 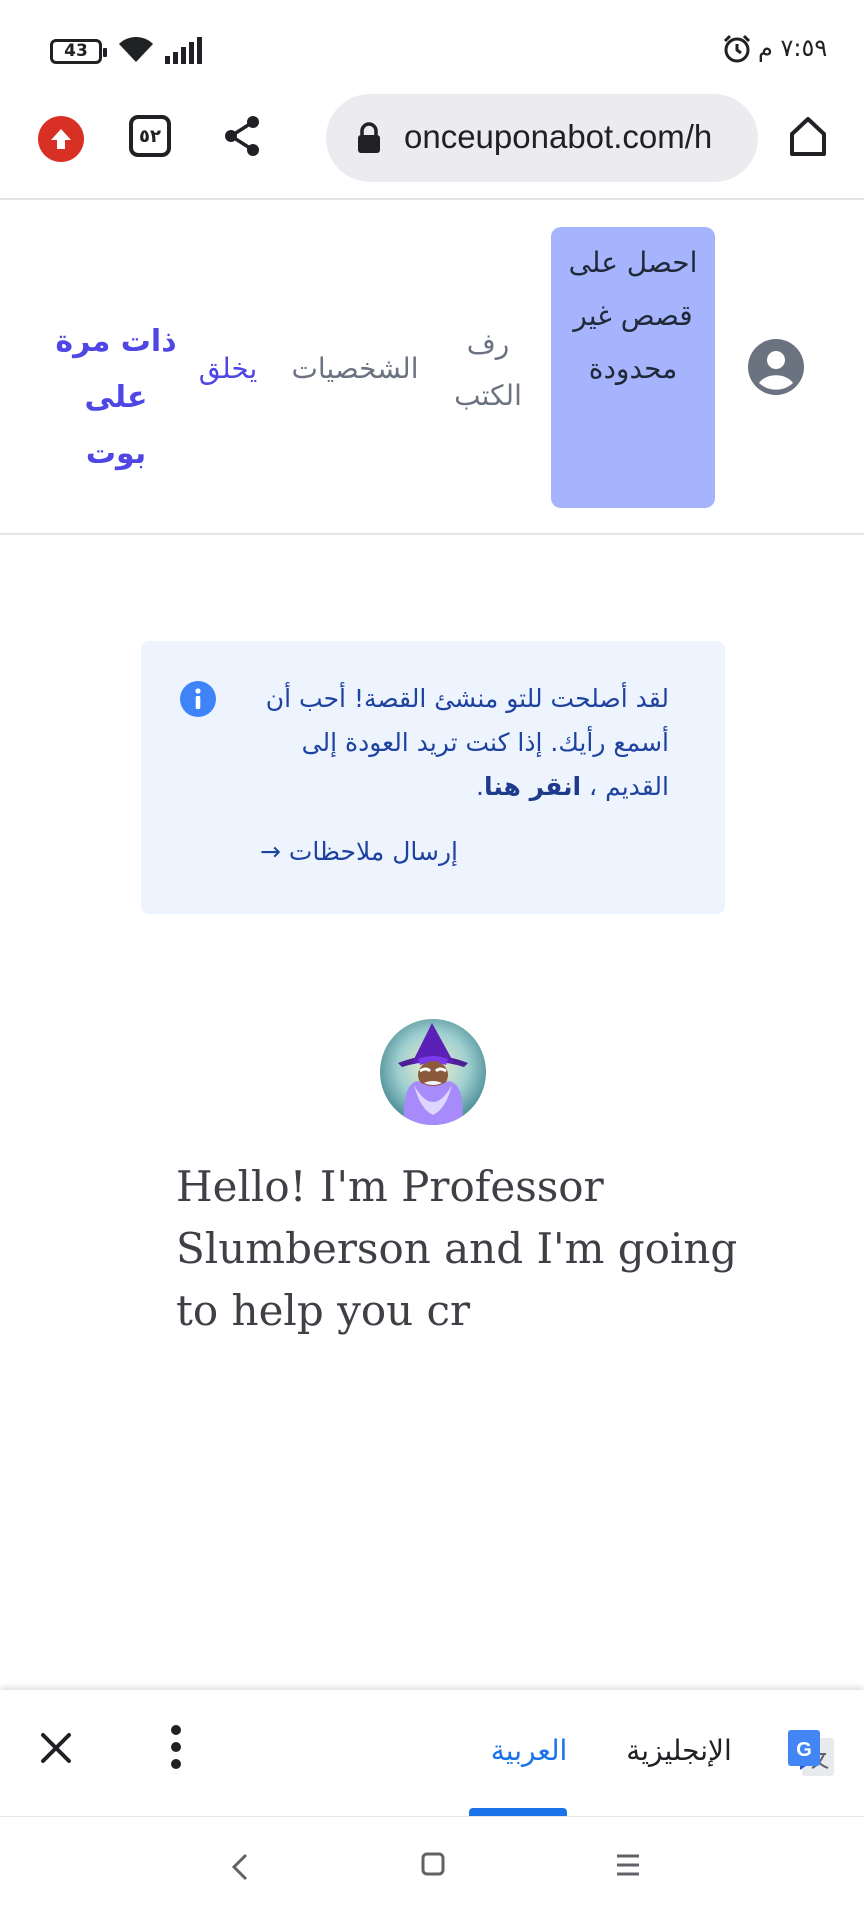 What do you see at coordinates (240, 1867) in the screenshot?
I see `back-icon` at bounding box center [240, 1867].